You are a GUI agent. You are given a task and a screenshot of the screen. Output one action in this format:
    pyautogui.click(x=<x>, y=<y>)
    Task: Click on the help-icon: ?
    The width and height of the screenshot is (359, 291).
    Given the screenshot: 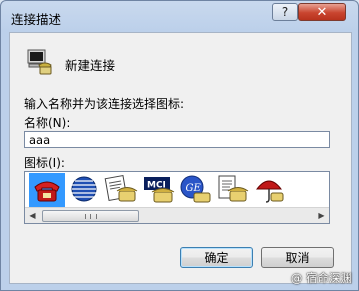 What is the action you would take?
    pyautogui.click(x=285, y=12)
    